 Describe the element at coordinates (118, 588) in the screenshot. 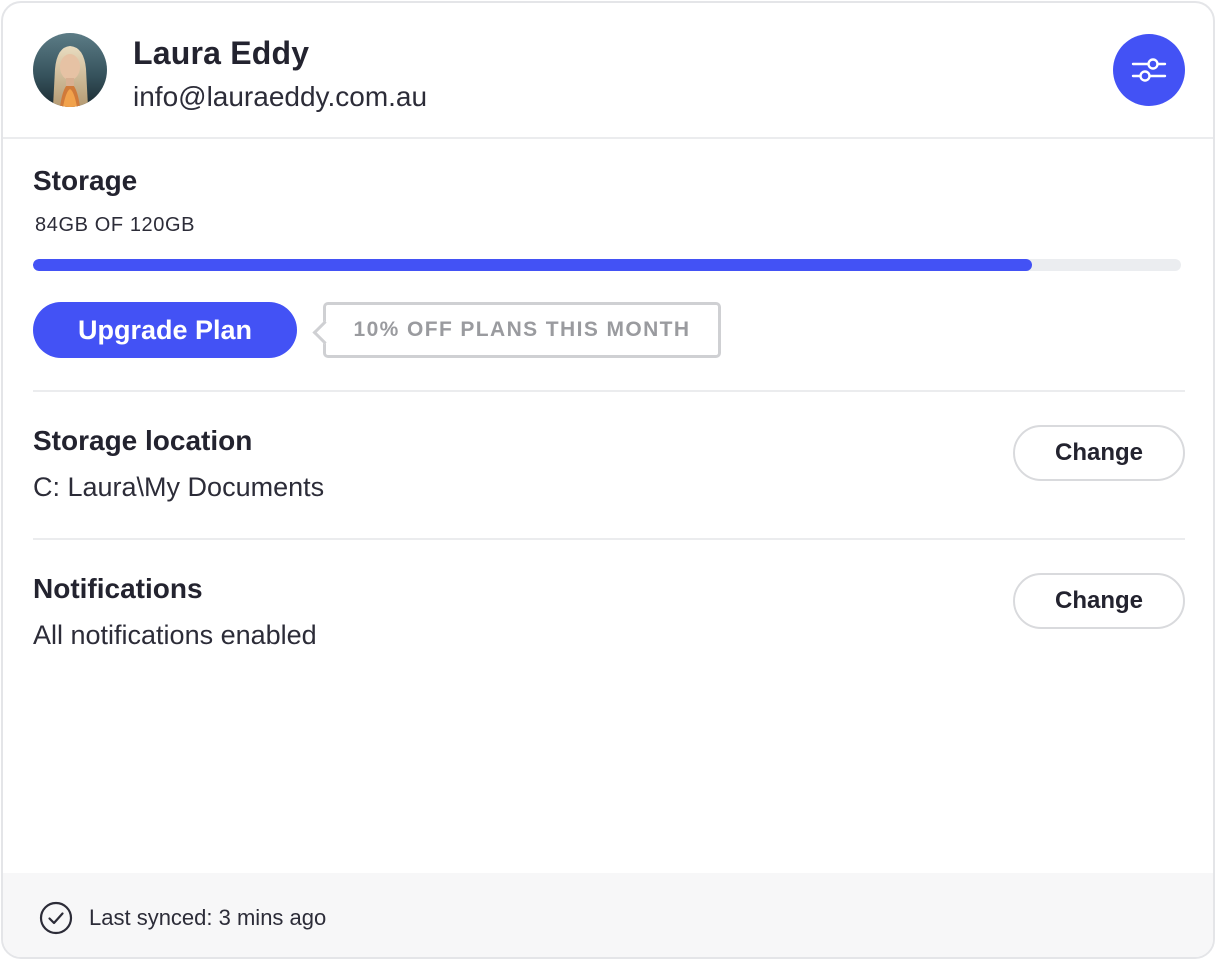

I see `notifications-title: Notifications` at that location.